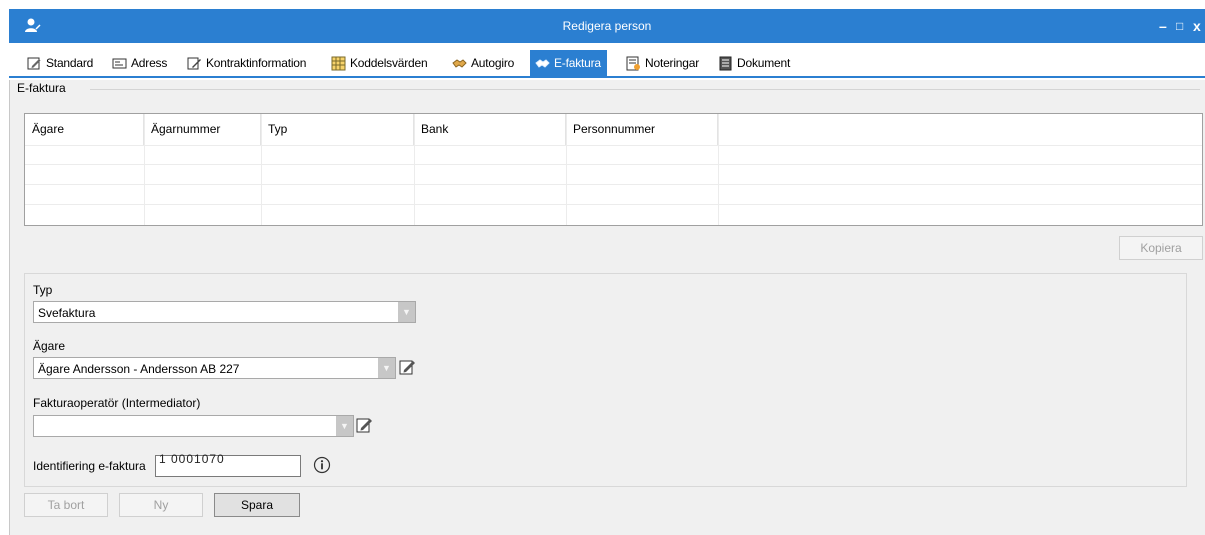 The width and height of the screenshot is (1205, 535). I want to click on tab-adress: Adress, so click(139, 63).